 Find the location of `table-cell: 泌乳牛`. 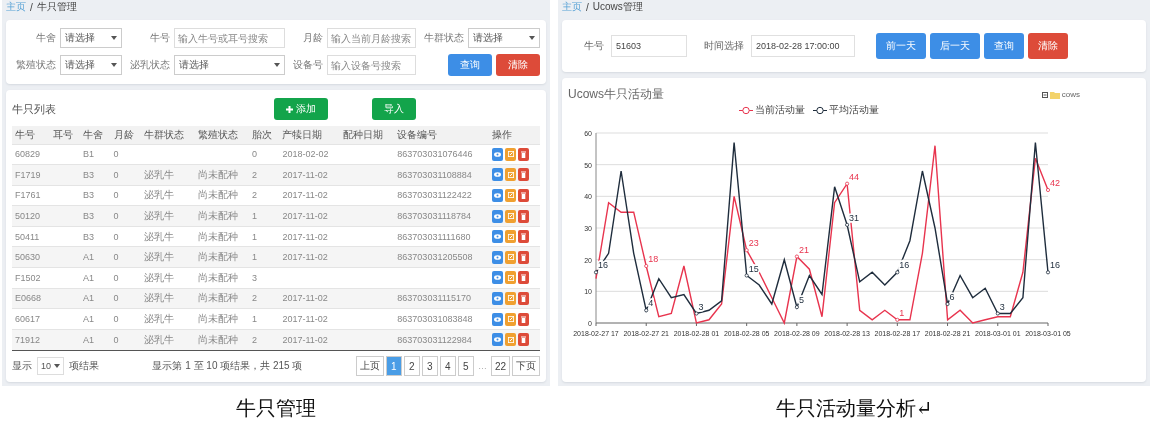

table-cell: 泌乳牛 is located at coordinates (159, 174).